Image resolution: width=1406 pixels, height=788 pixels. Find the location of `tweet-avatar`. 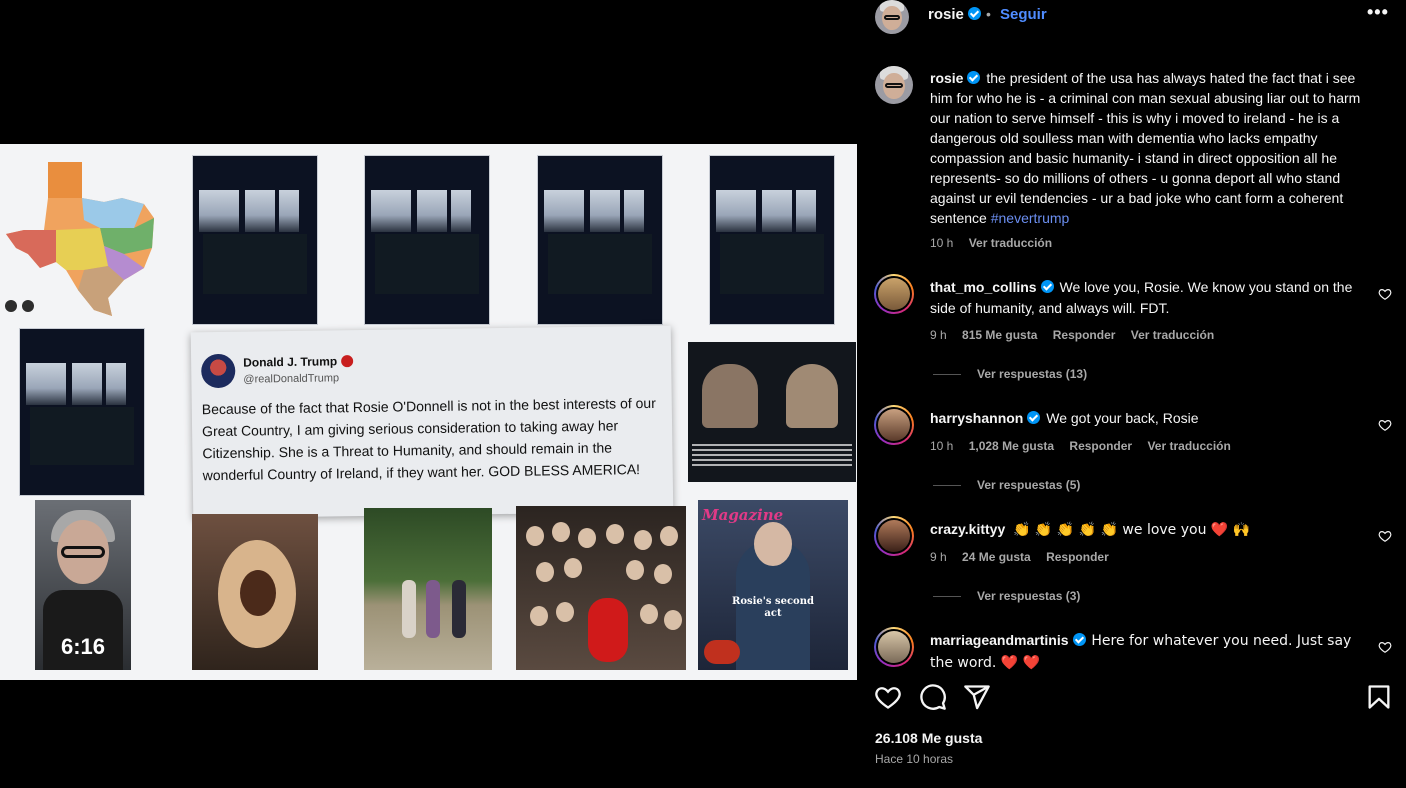

tweet-avatar is located at coordinates (218, 371).